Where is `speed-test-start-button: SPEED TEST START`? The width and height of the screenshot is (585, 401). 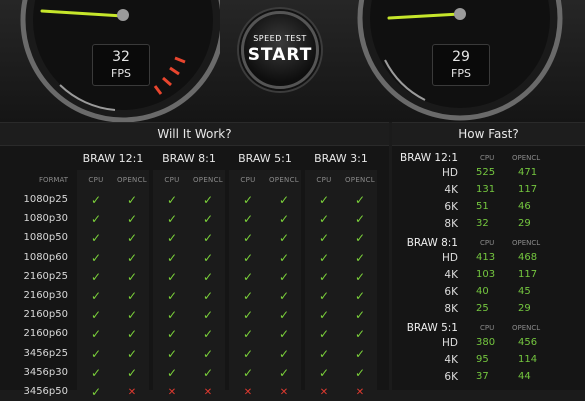
speed-test-start-button: SPEED TEST START is located at coordinates (280, 50).